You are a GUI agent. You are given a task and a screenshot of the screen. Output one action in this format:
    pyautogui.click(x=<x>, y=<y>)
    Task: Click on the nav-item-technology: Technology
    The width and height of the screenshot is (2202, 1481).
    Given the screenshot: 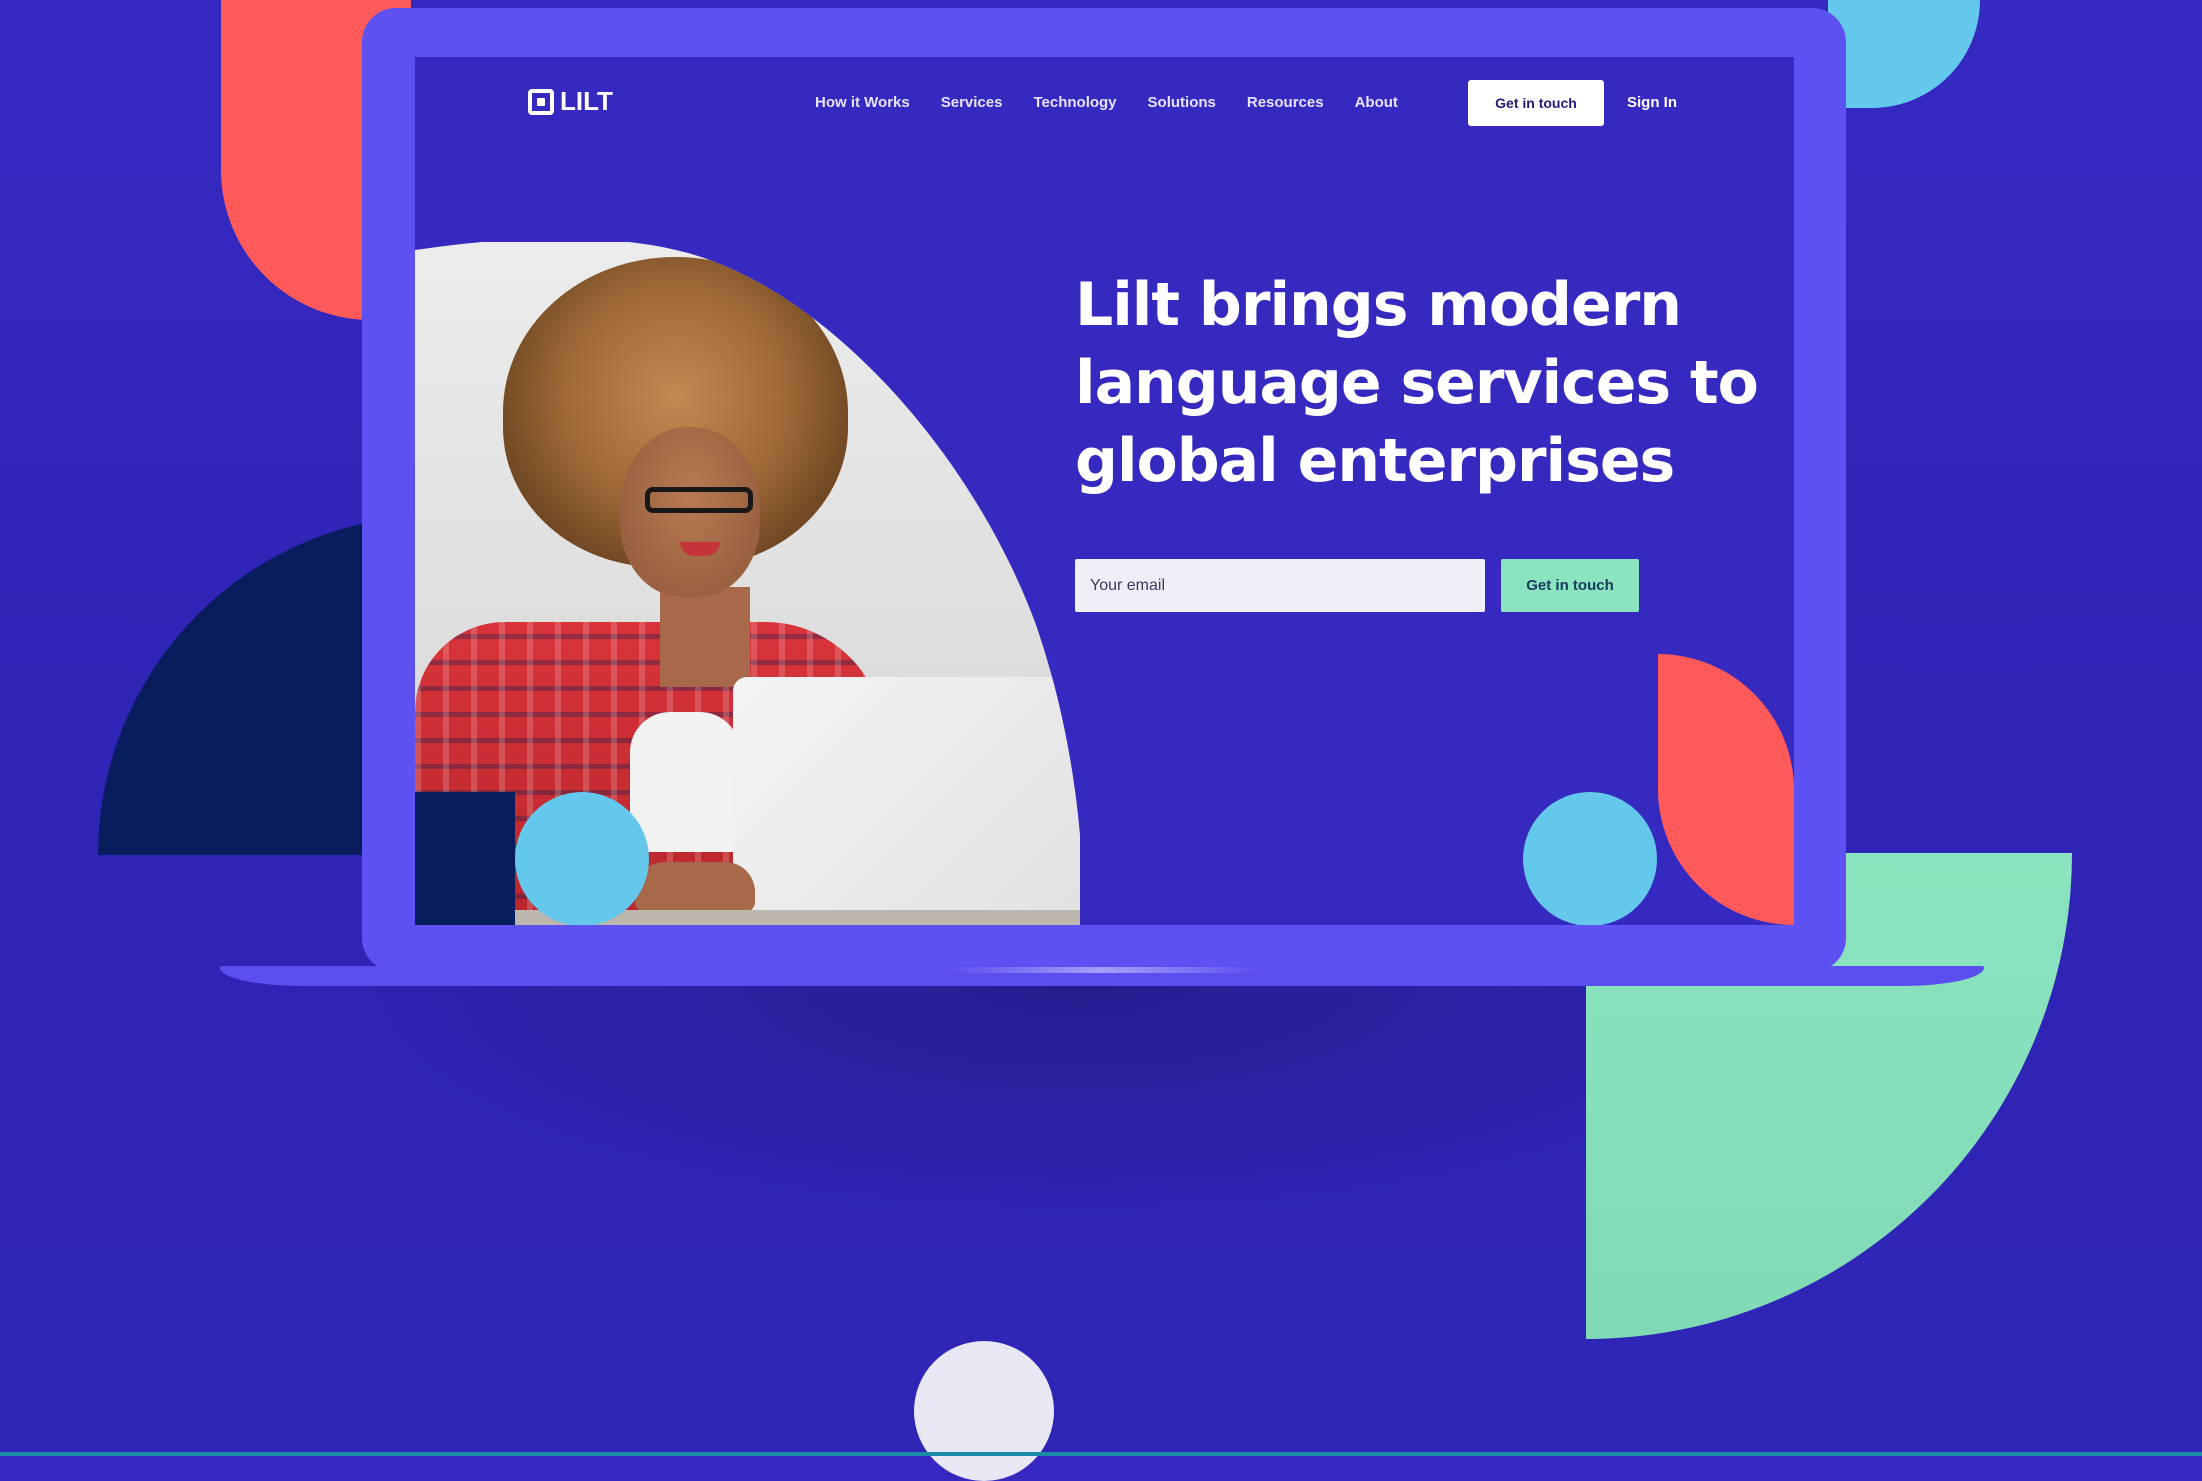 What is the action you would take?
    pyautogui.click(x=1074, y=102)
    